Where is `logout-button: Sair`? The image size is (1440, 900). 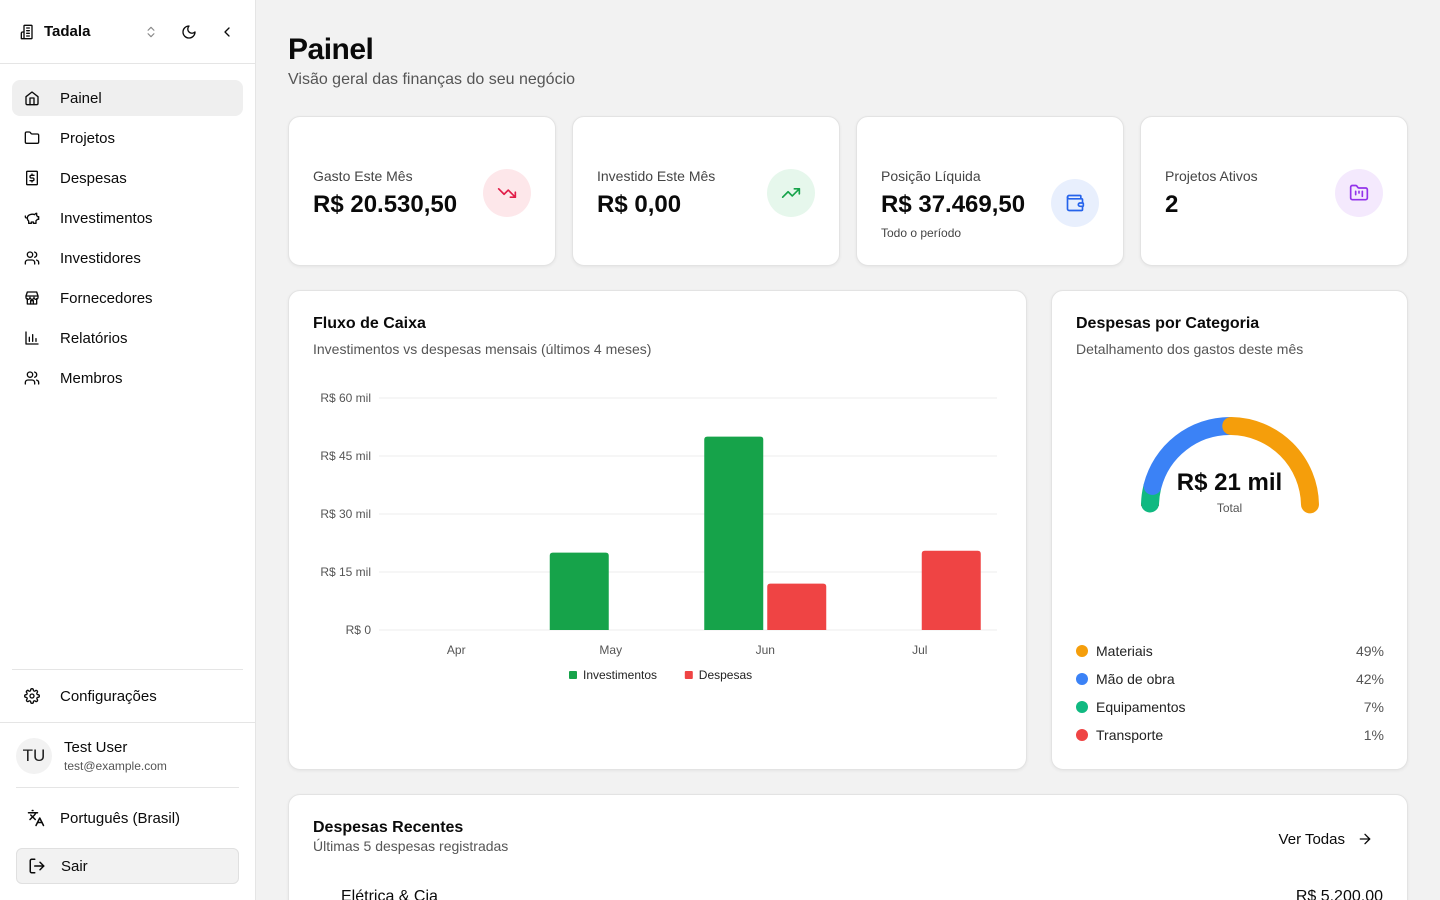
logout-button: Sair is located at coordinates (127, 866).